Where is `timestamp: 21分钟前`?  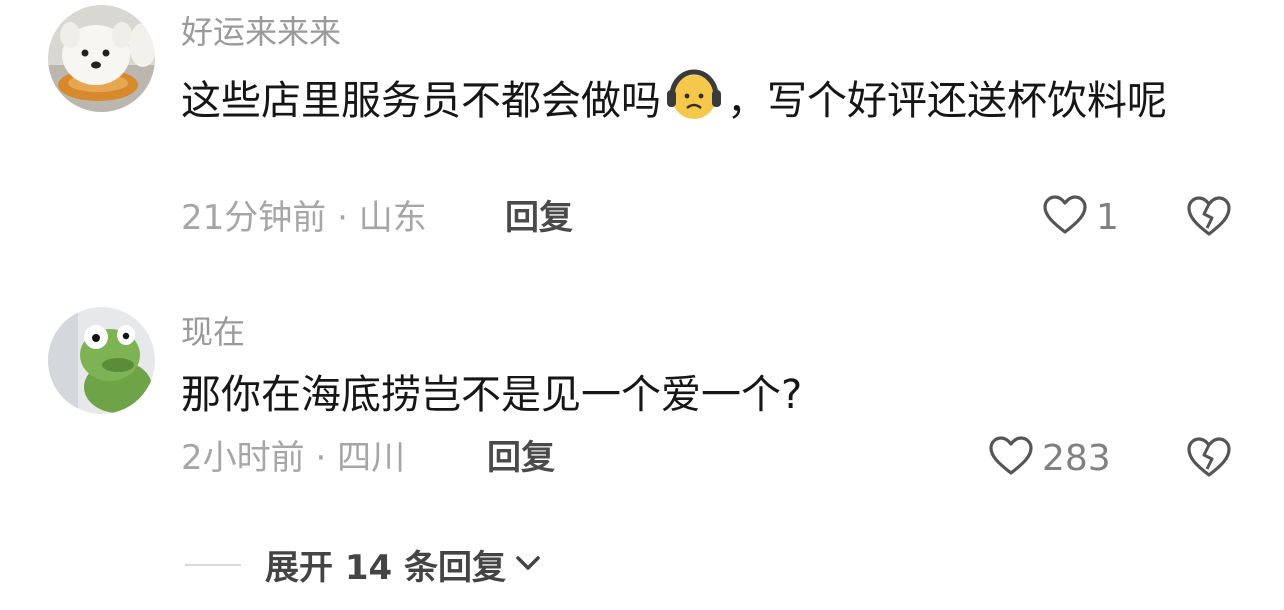
timestamp: 21分钟前 is located at coordinates (254, 218).